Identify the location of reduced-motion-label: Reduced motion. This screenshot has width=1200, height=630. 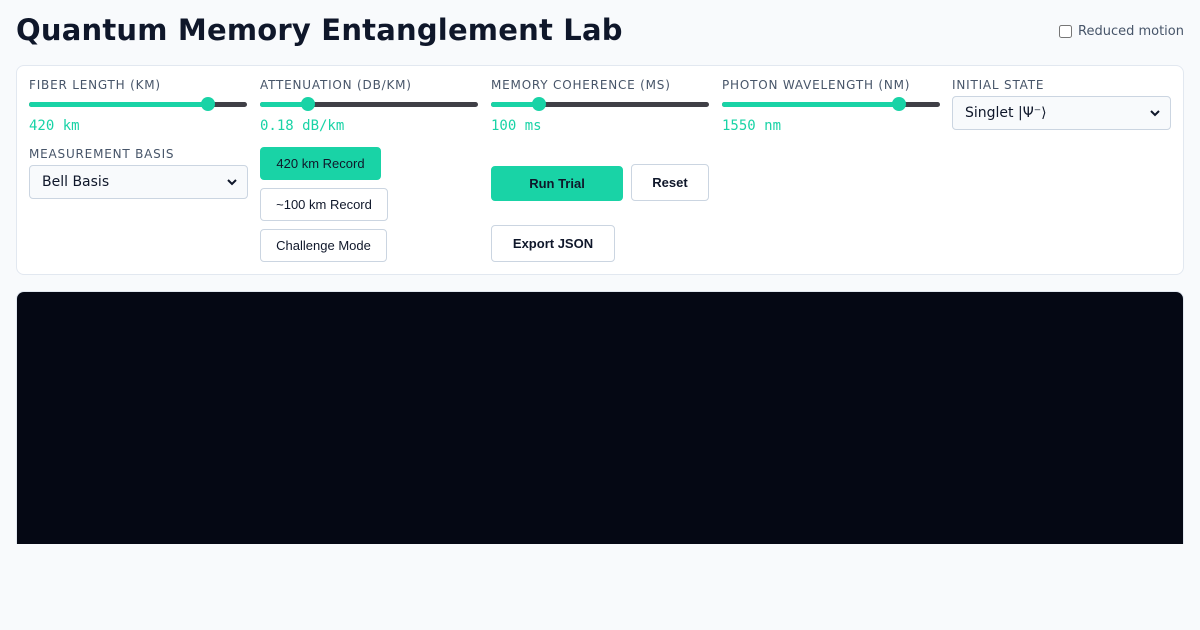
(1131, 31).